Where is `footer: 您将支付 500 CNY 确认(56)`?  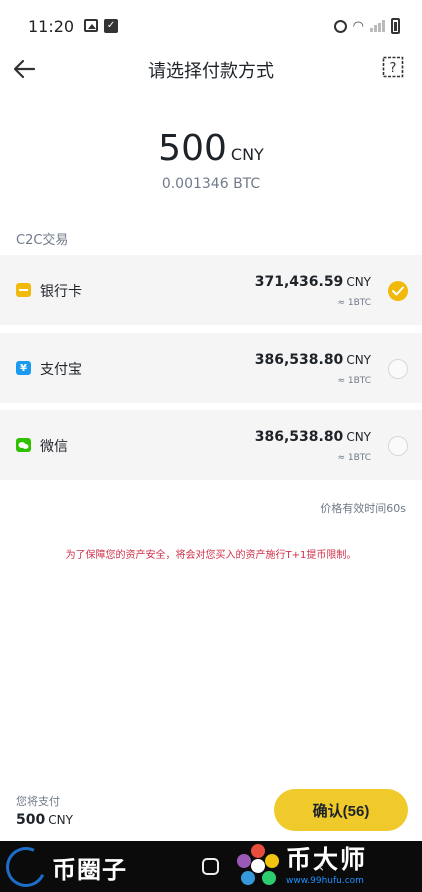
footer: 您将支付 500 CNY 确认(56) is located at coordinates (211, 810).